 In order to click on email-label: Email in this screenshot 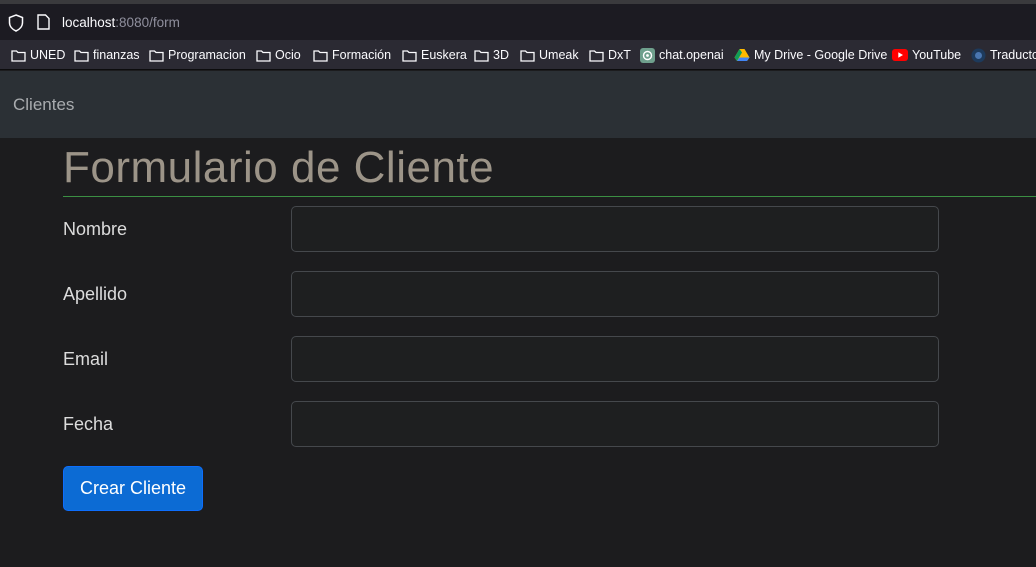, I will do `click(86, 359)`.